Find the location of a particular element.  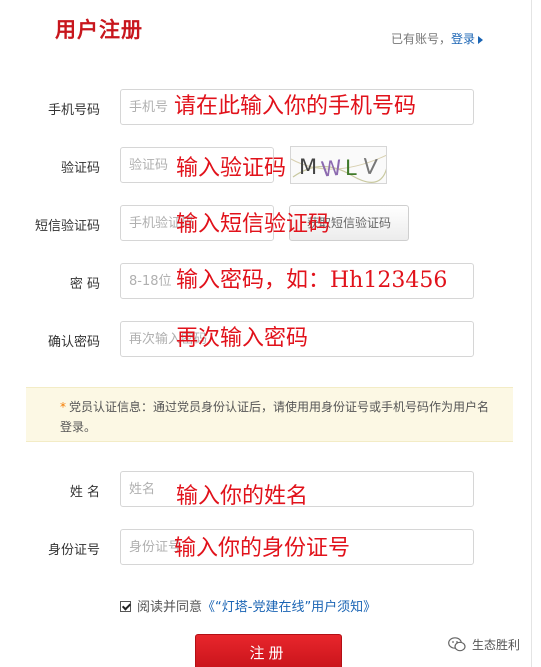

confirm-password-row: 确认密码 再次输入密码 is located at coordinates (270, 339).